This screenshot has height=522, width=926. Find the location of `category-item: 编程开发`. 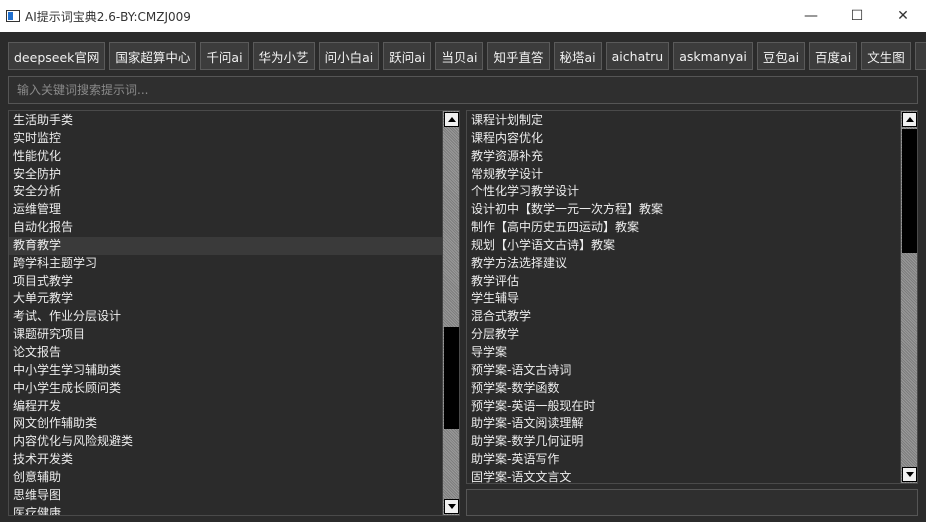

category-item: 编程开发 is located at coordinates (225, 407).